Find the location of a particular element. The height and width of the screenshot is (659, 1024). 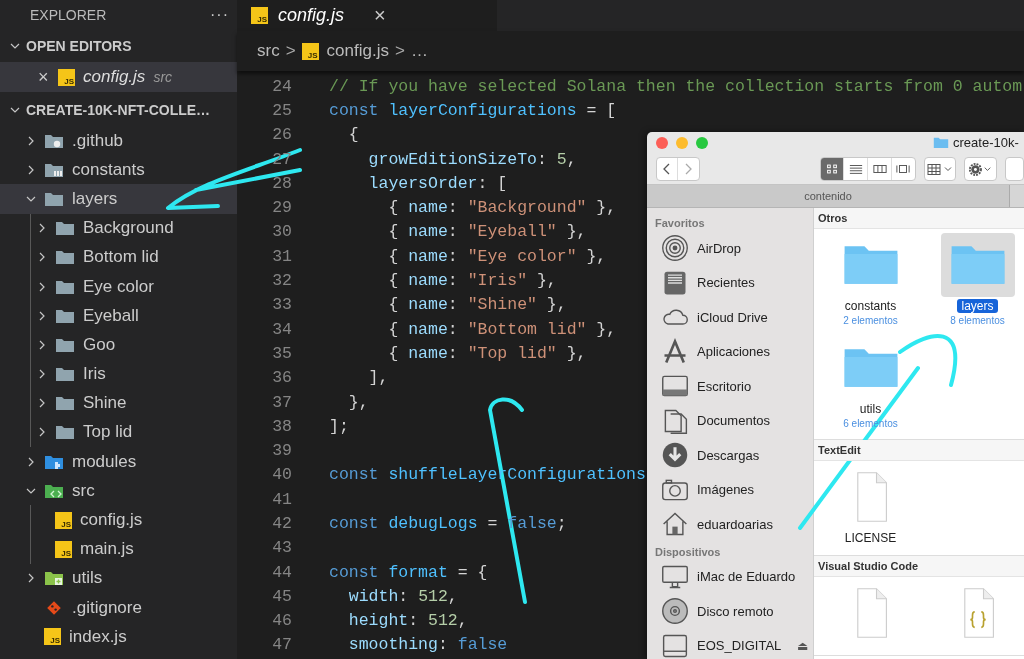

tree-item-name: .github is located at coordinates (98, 140).